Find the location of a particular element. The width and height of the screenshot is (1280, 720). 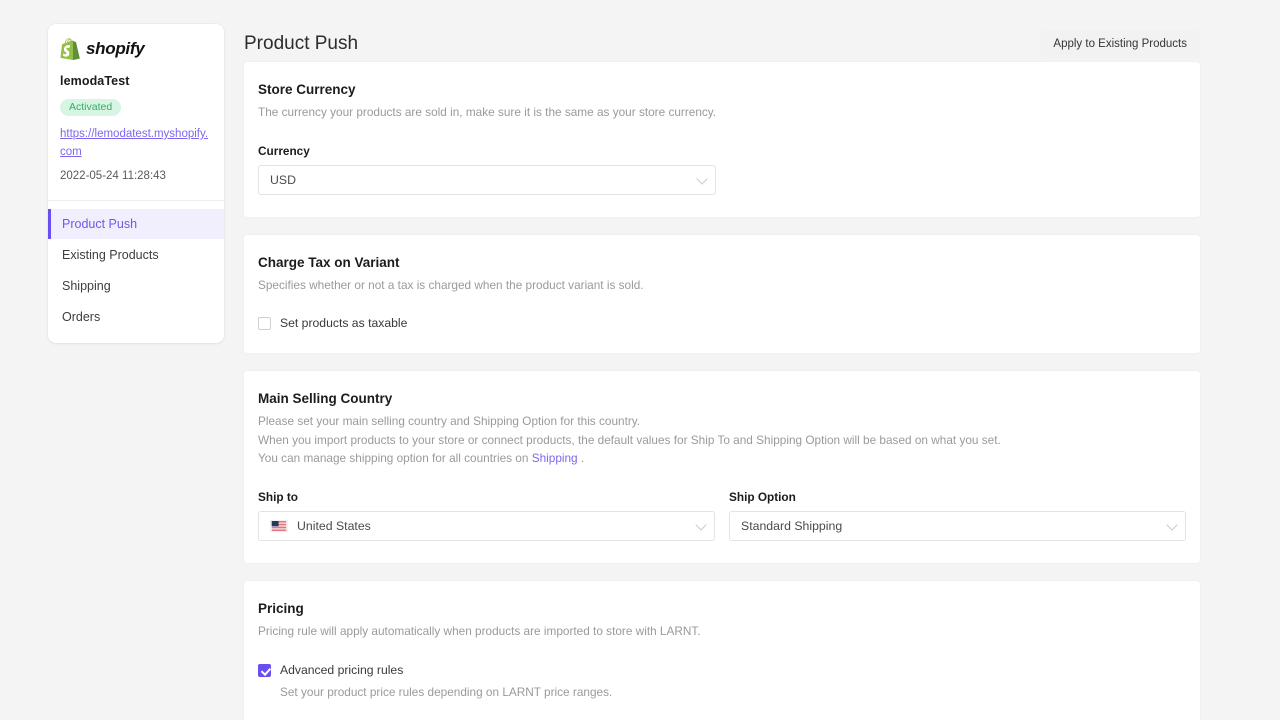

ship-to-select: United States is located at coordinates (486, 526).